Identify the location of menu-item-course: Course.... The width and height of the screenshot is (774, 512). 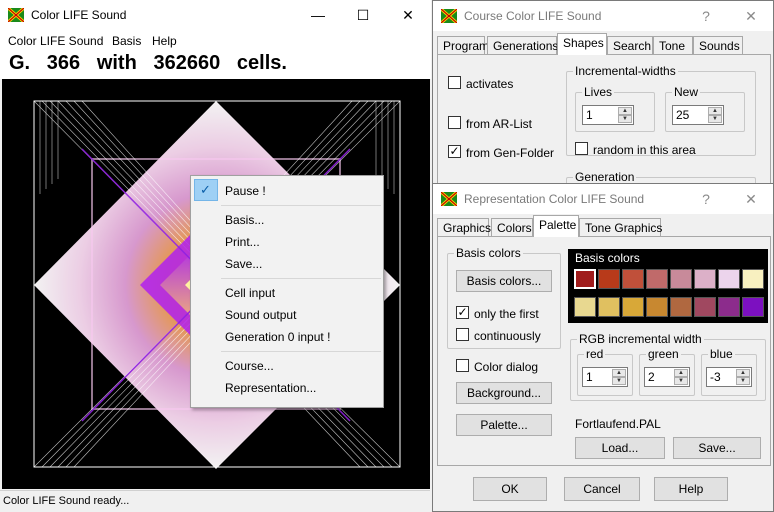
(249, 366).